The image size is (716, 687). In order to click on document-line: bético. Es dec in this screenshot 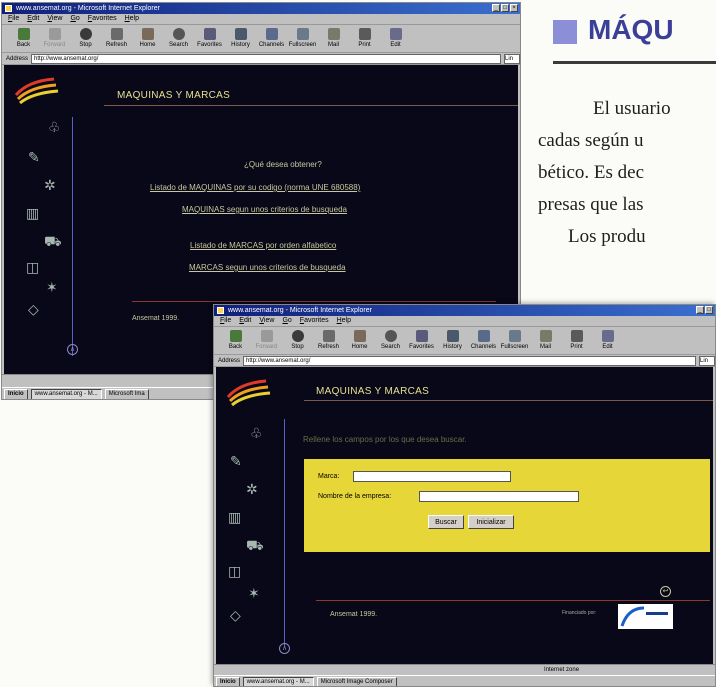, I will do `click(591, 172)`.